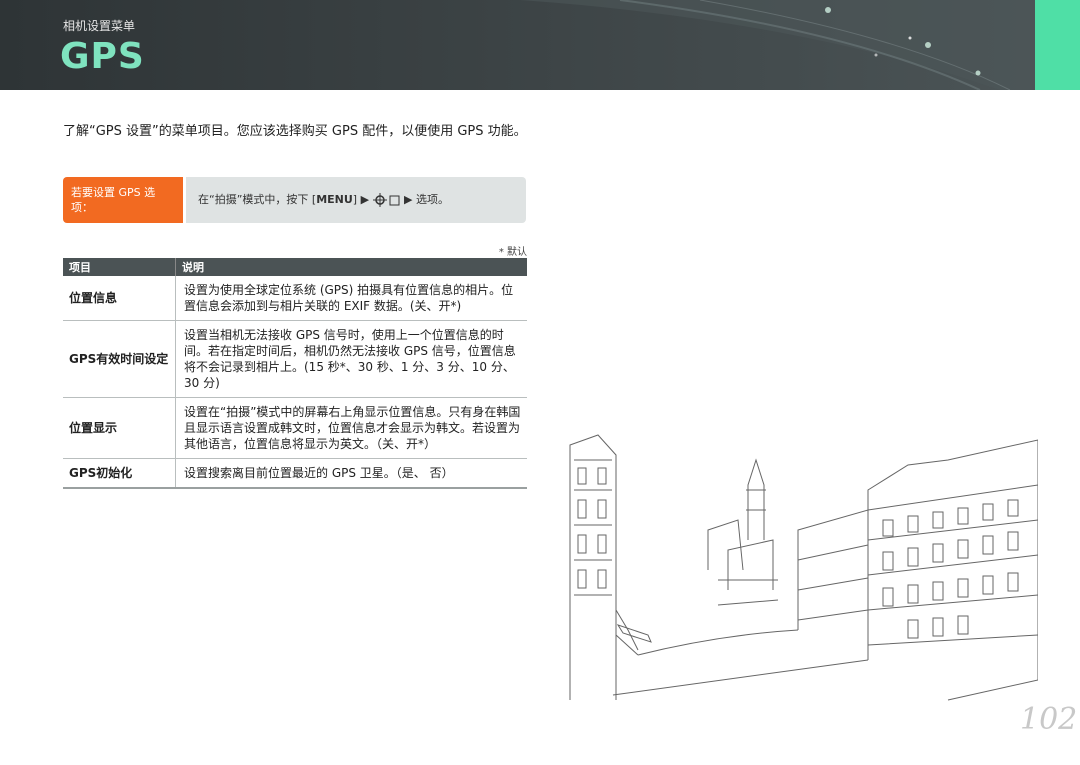 This screenshot has height=765, width=1080. I want to click on table-row: GPS初始化 设置搜索离目前位置最近的 GPS 卫星。（是、 否）, so click(295, 473).